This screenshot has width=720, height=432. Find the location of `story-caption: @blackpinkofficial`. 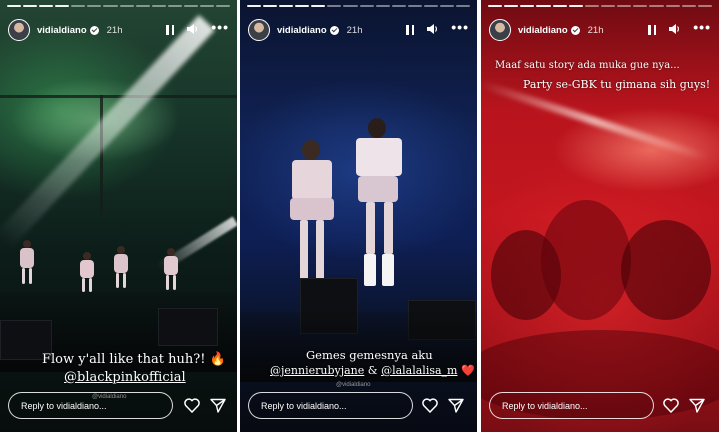

story-caption: @blackpinkofficial is located at coordinates (125, 377).